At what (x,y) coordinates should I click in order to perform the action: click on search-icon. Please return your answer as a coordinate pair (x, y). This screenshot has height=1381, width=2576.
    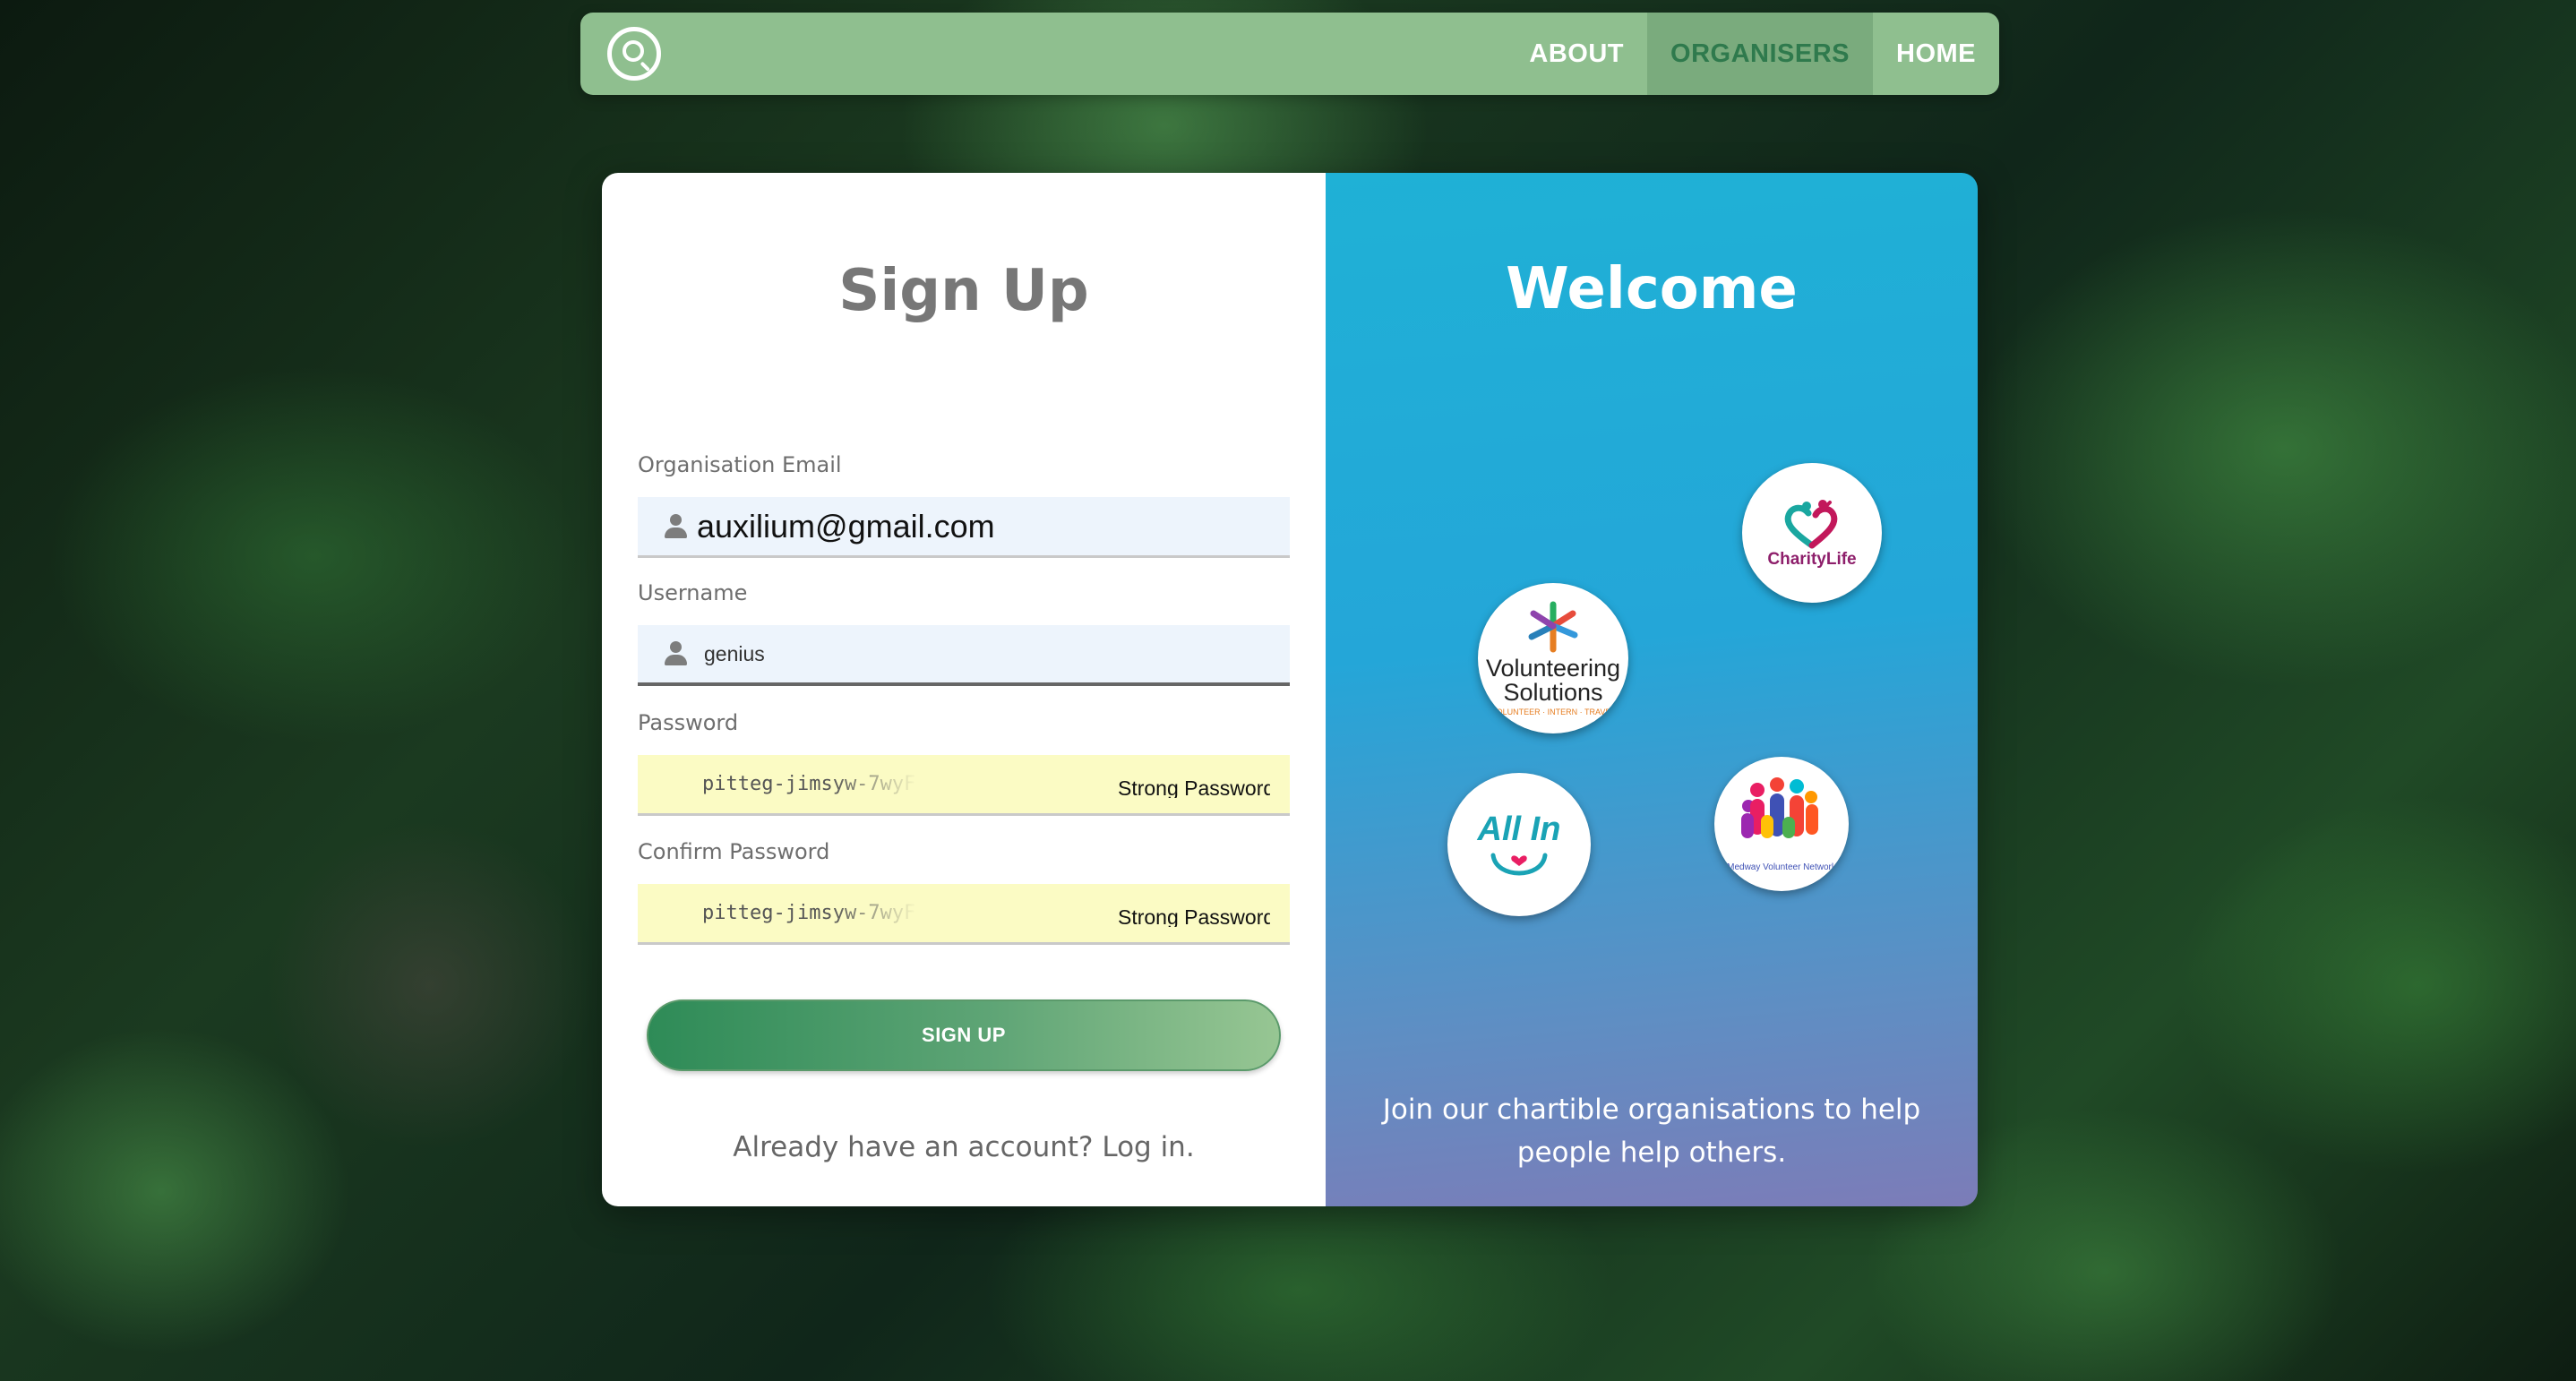
    Looking at the image, I should click on (634, 54).